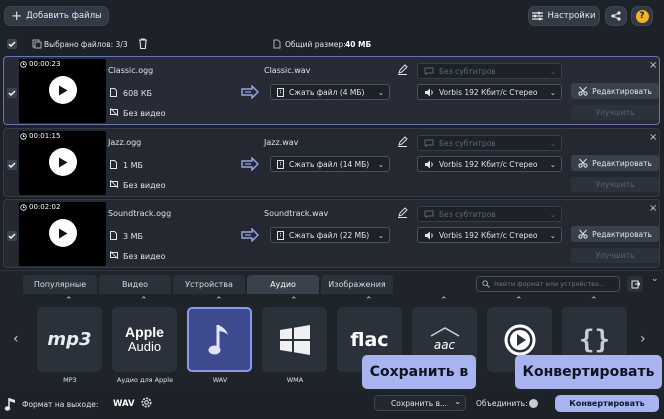 The width and height of the screenshot is (664, 419). I want to click on improve-label: Улучшить, so click(615, 255).